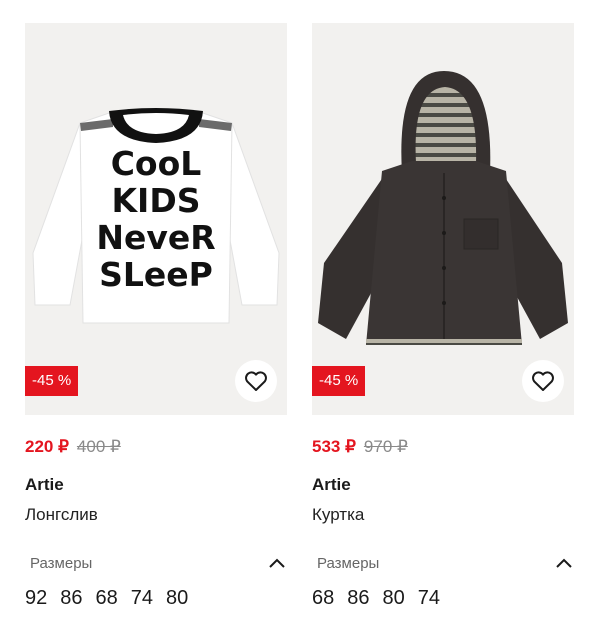  Describe the element at coordinates (156, 274) in the screenshot. I see `print-line-4: SLeeP` at that location.